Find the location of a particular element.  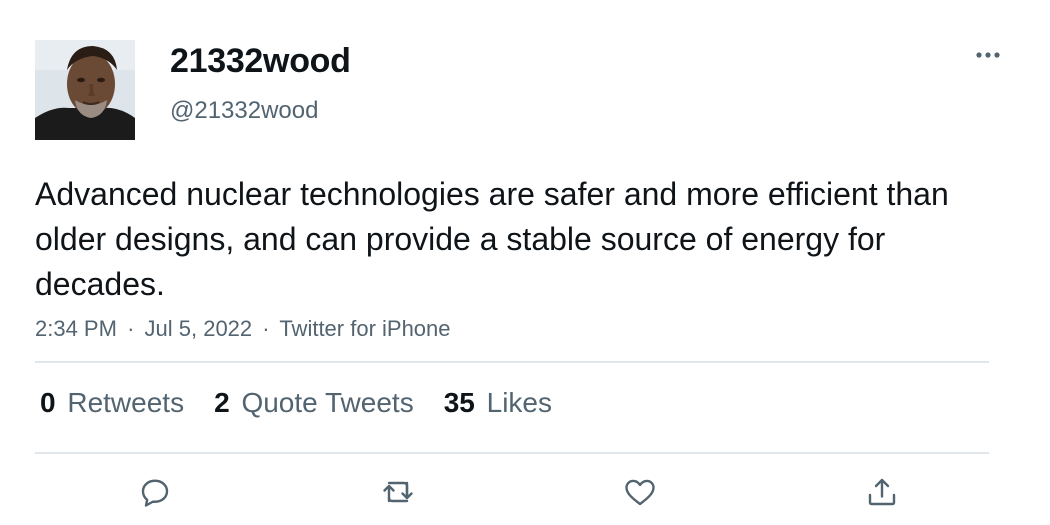

retweets-stat: 0 Retweets is located at coordinates (112, 403).